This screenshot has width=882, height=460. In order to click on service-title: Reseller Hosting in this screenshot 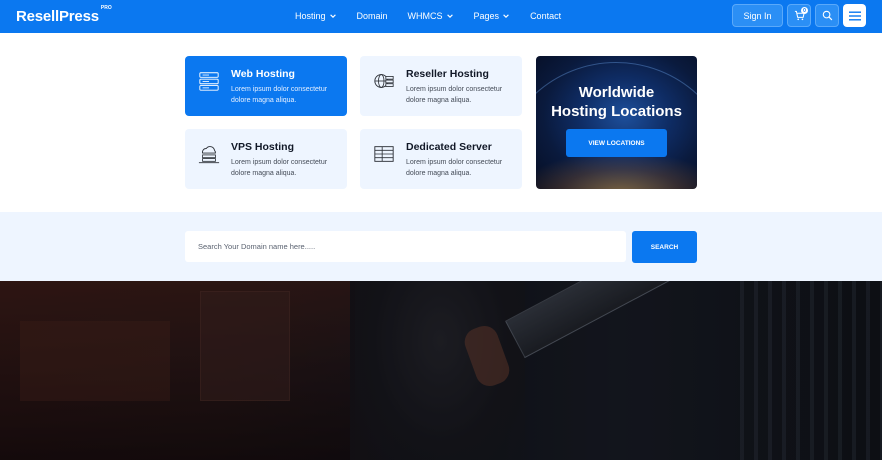, I will do `click(447, 74)`.